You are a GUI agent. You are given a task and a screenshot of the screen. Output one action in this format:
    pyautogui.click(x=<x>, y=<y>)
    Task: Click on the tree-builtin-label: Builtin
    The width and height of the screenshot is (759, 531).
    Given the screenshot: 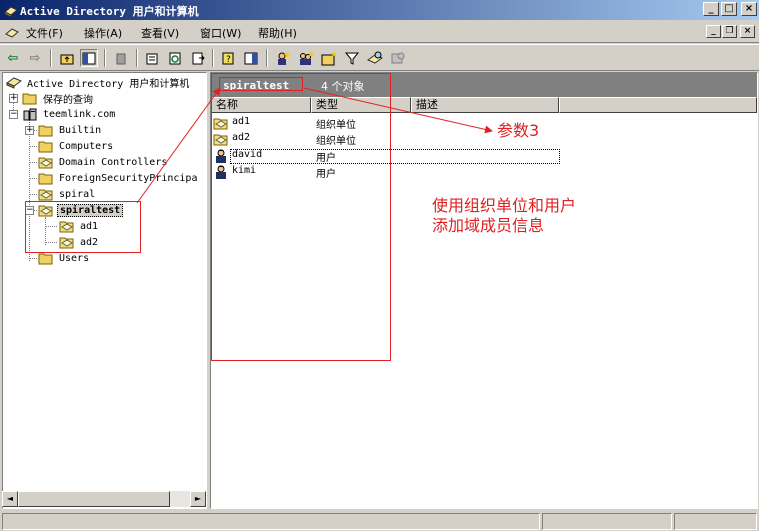 What is the action you would take?
    pyautogui.click(x=80, y=130)
    